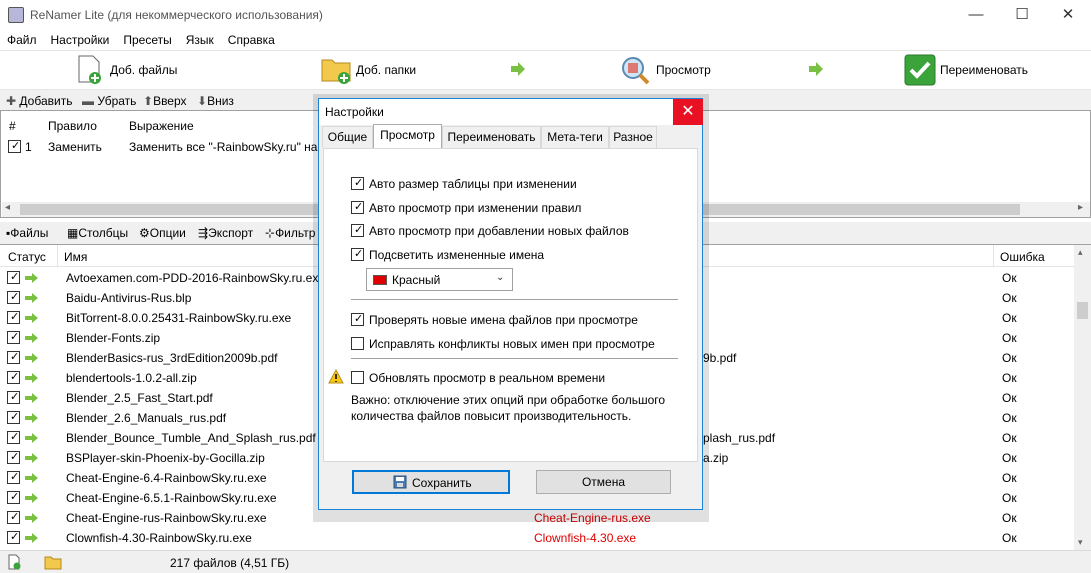  Describe the element at coordinates (162, 233) in the screenshot. I see `options-menu-button: ⚙Опции` at that location.